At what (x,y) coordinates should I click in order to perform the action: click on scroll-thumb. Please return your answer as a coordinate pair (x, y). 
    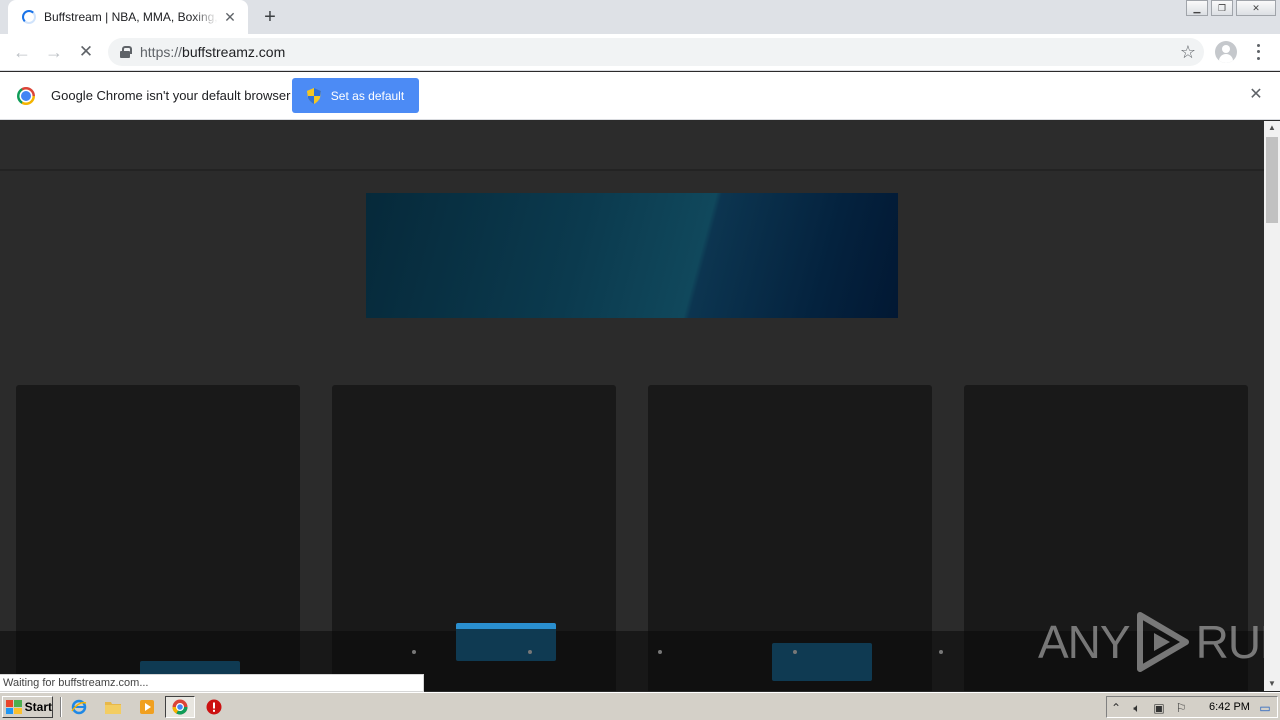
    Looking at the image, I should click on (1272, 180).